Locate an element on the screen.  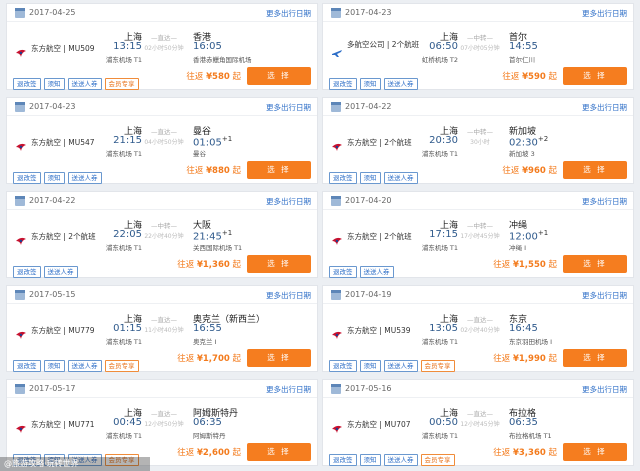
arrival-time: 06:35 is located at coordinates (523, 422).